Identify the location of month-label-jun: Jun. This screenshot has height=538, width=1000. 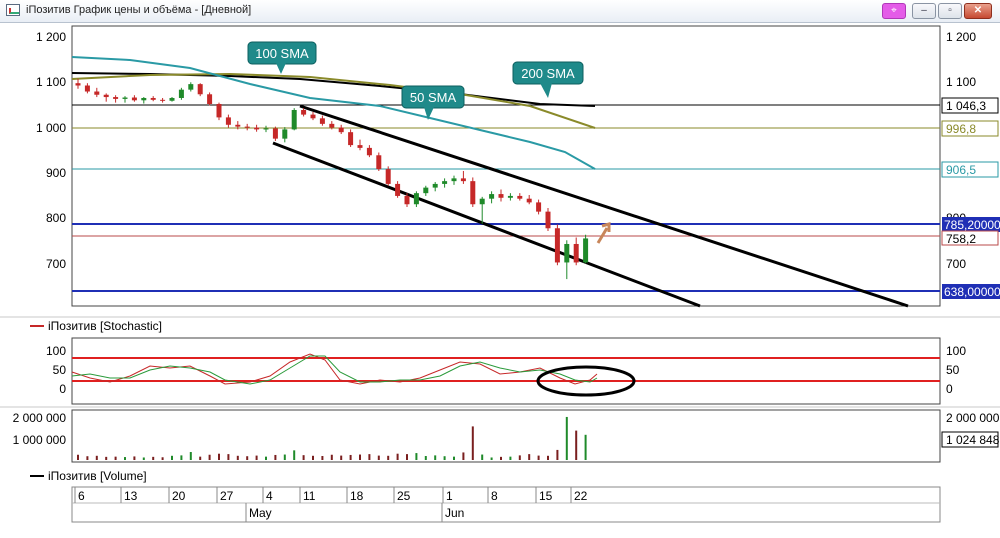
(454, 513).